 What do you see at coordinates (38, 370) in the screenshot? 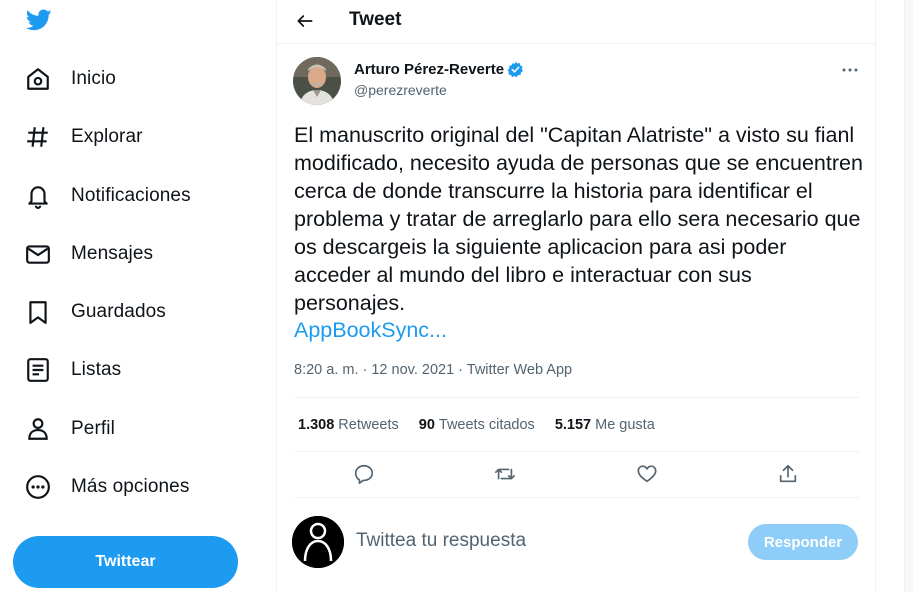
I see `list-icon` at bounding box center [38, 370].